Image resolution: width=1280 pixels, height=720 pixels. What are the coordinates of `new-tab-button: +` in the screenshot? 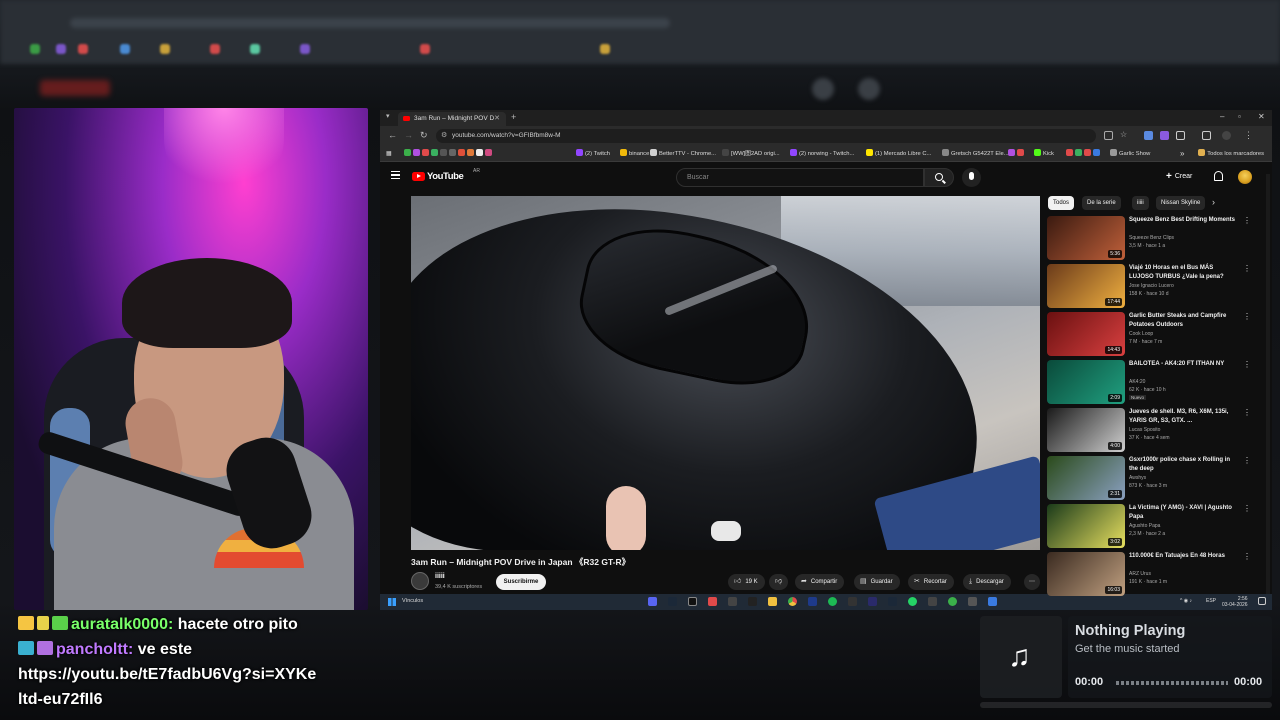 It's located at (513, 117).